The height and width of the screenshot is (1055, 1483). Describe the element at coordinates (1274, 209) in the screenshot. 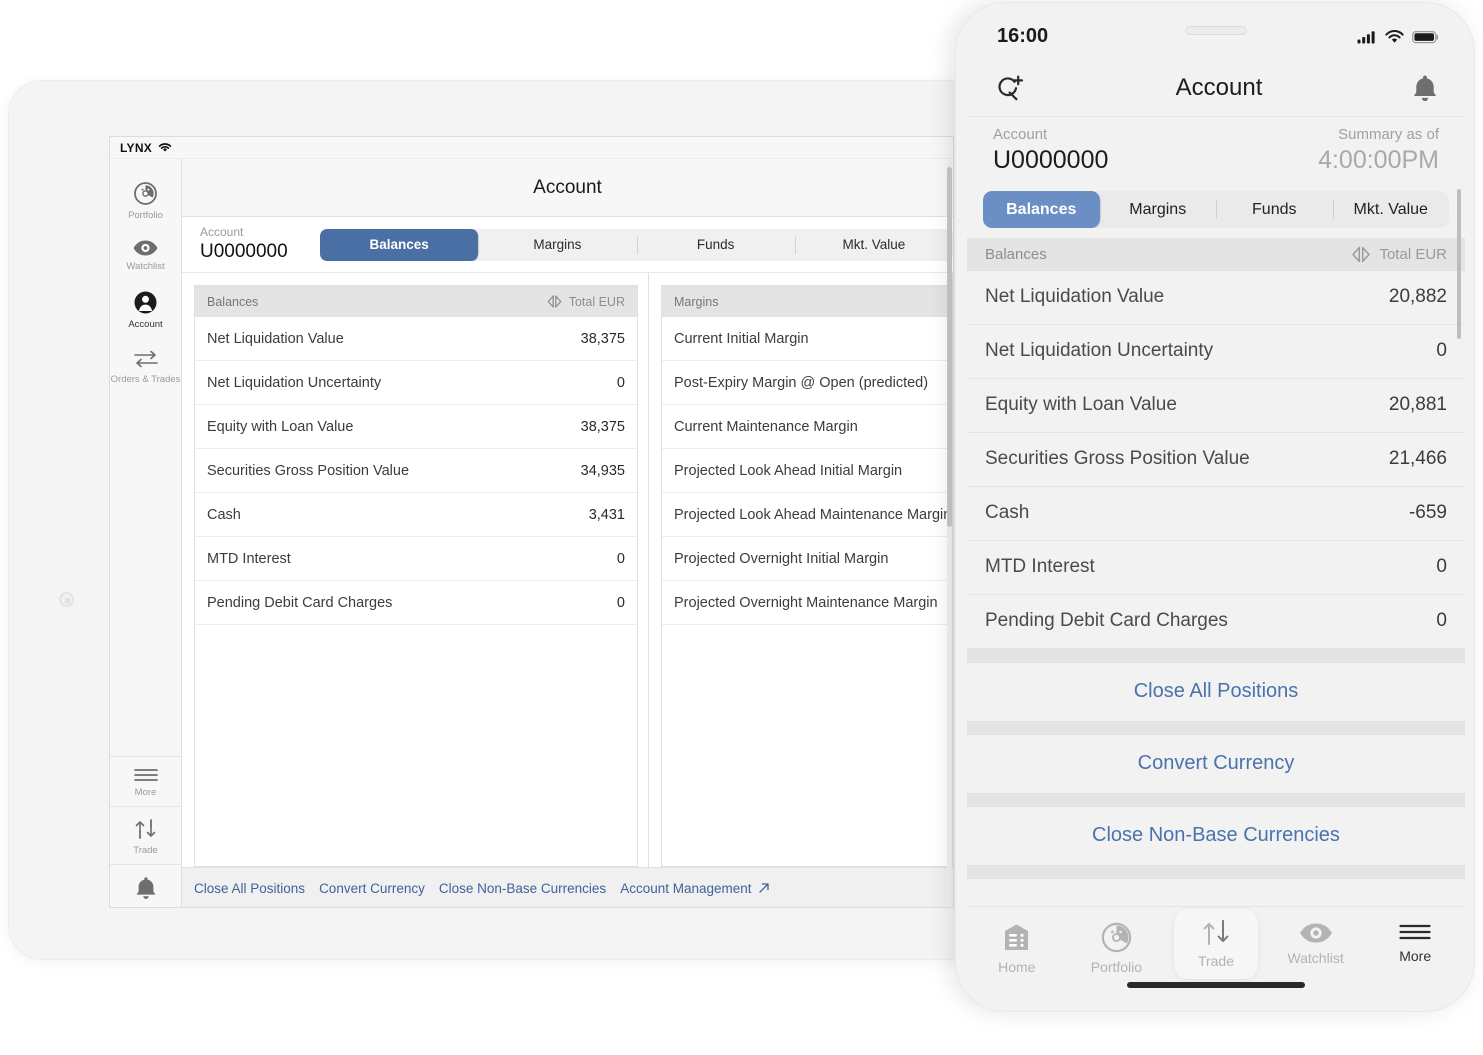

I see `phone-tab-funds: Funds` at that location.